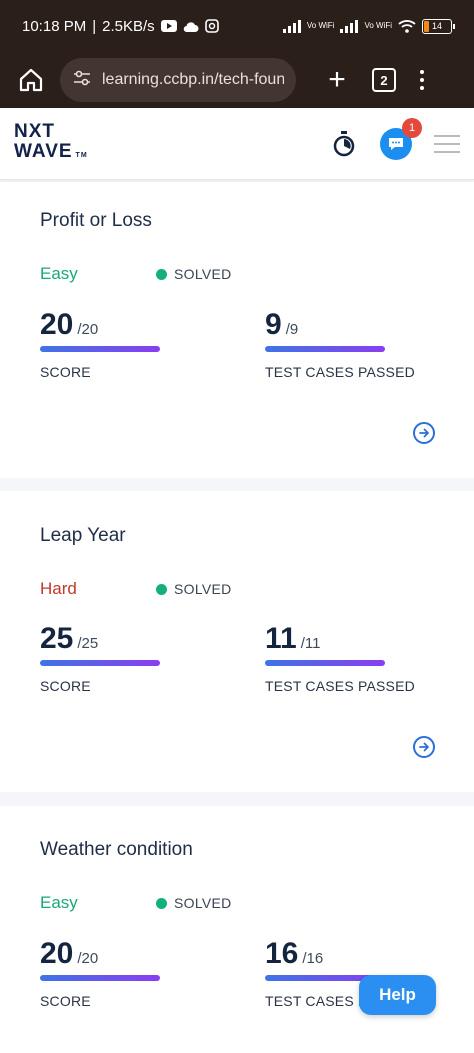  I want to click on tests-total: /16, so click(313, 958).